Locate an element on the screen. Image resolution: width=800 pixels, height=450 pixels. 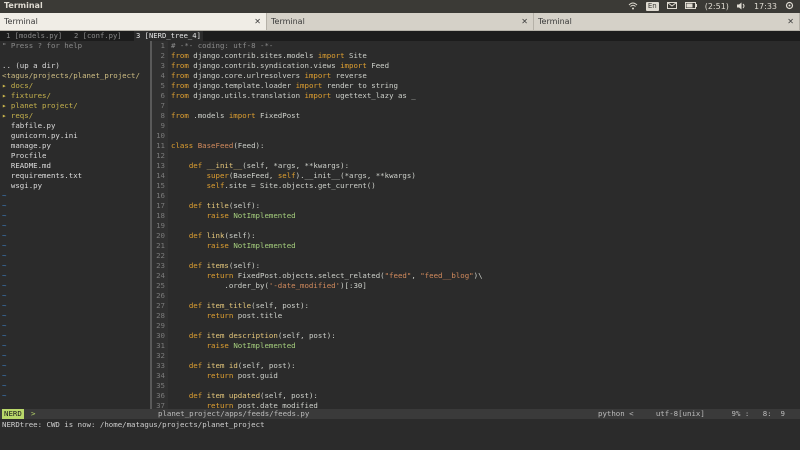
vim-tab-models: 1 [models.py] is located at coordinates (34, 36).